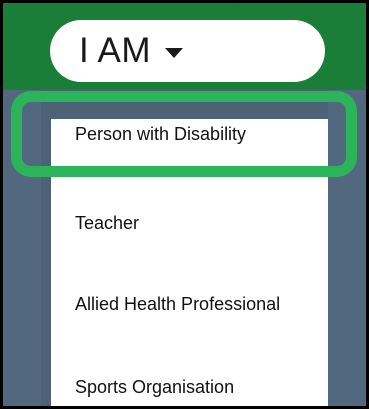 This screenshot has height=409, width=369. Describe the element at coordinates (189, 304) in the screenshot. I see `menu-item-allied-health-professional: Allied Health Professional` at that location.